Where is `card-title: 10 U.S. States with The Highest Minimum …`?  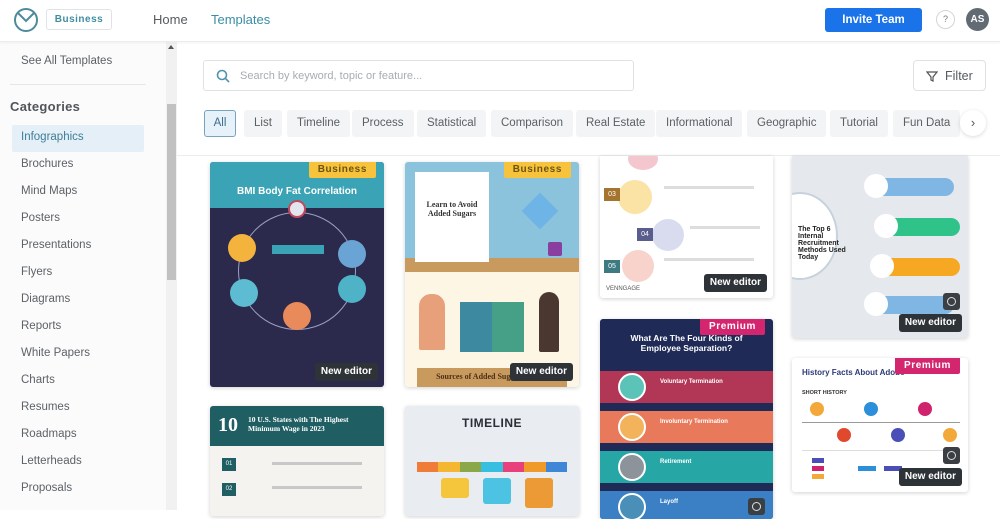
card-title: 10 U.S. States with The Highest Minimum … is located at coordinates (298, 424).